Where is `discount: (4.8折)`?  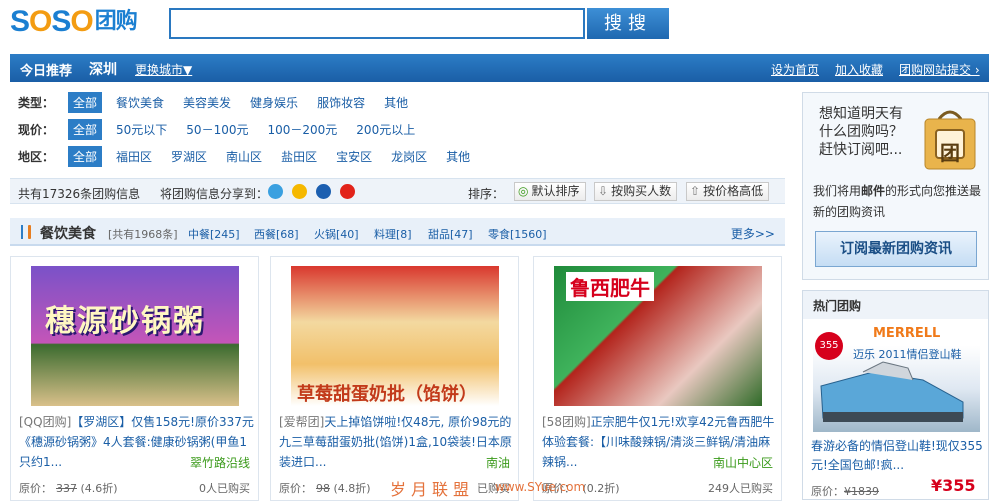 discount: (4.8折) is located at coordinates (352, 488).